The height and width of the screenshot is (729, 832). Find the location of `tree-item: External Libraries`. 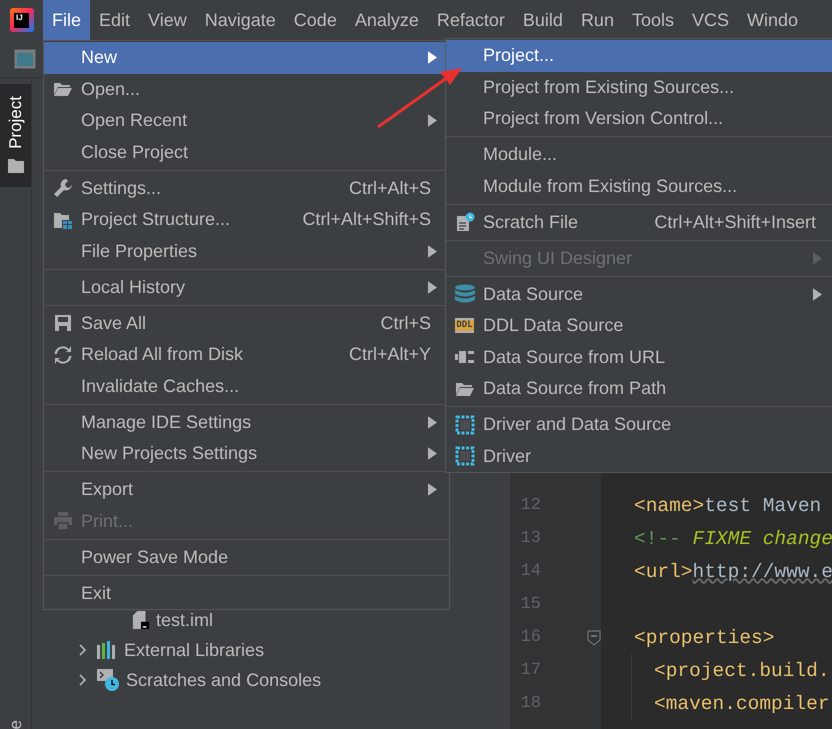

tree-item: External Libraries is located at coordinates (271, 650).